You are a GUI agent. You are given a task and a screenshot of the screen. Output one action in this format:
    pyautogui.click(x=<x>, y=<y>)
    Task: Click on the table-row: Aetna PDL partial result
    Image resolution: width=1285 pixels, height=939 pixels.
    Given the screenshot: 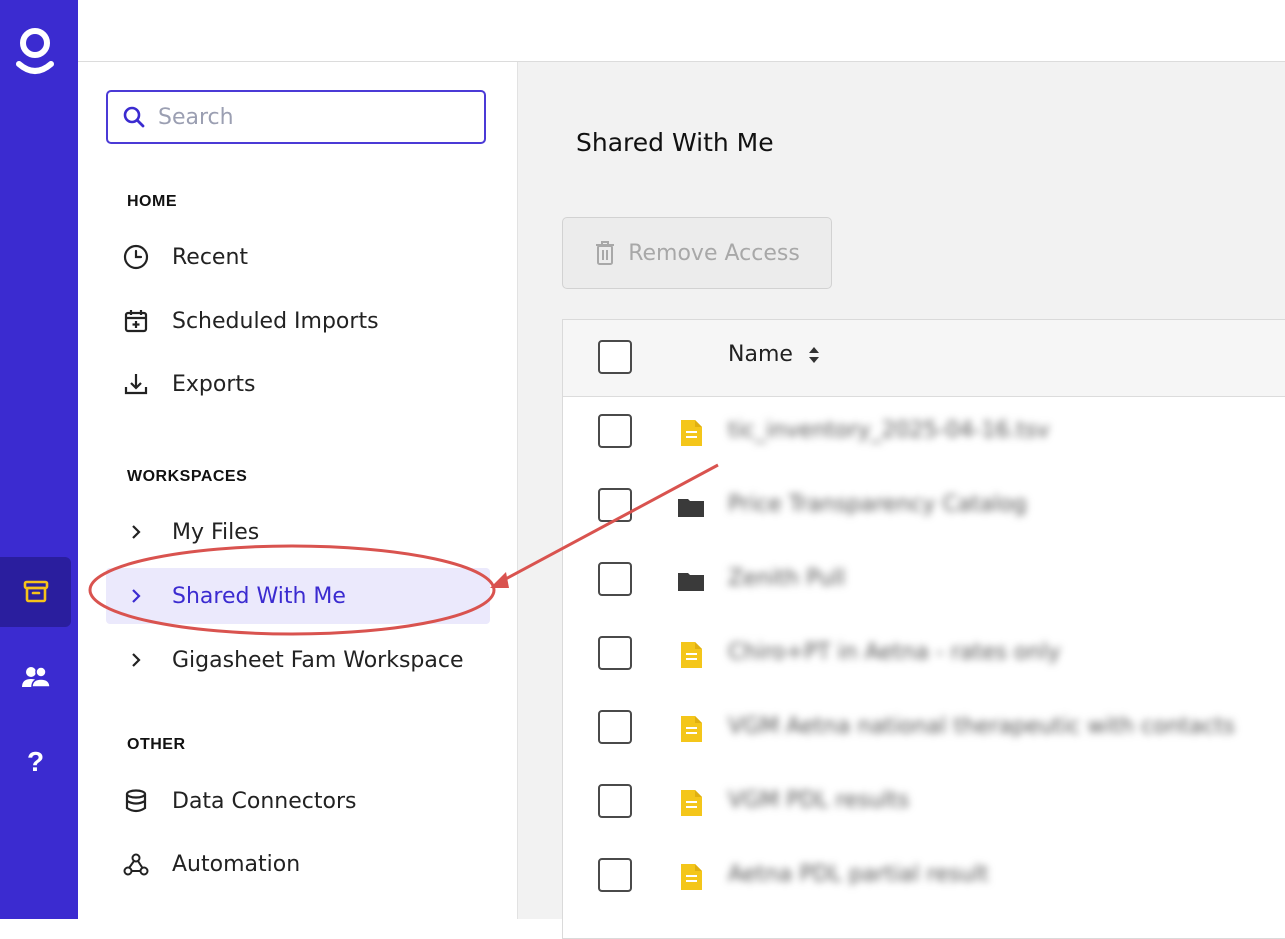 What is the action you would take?
    pyautogui.click(x=924, y=877)
    